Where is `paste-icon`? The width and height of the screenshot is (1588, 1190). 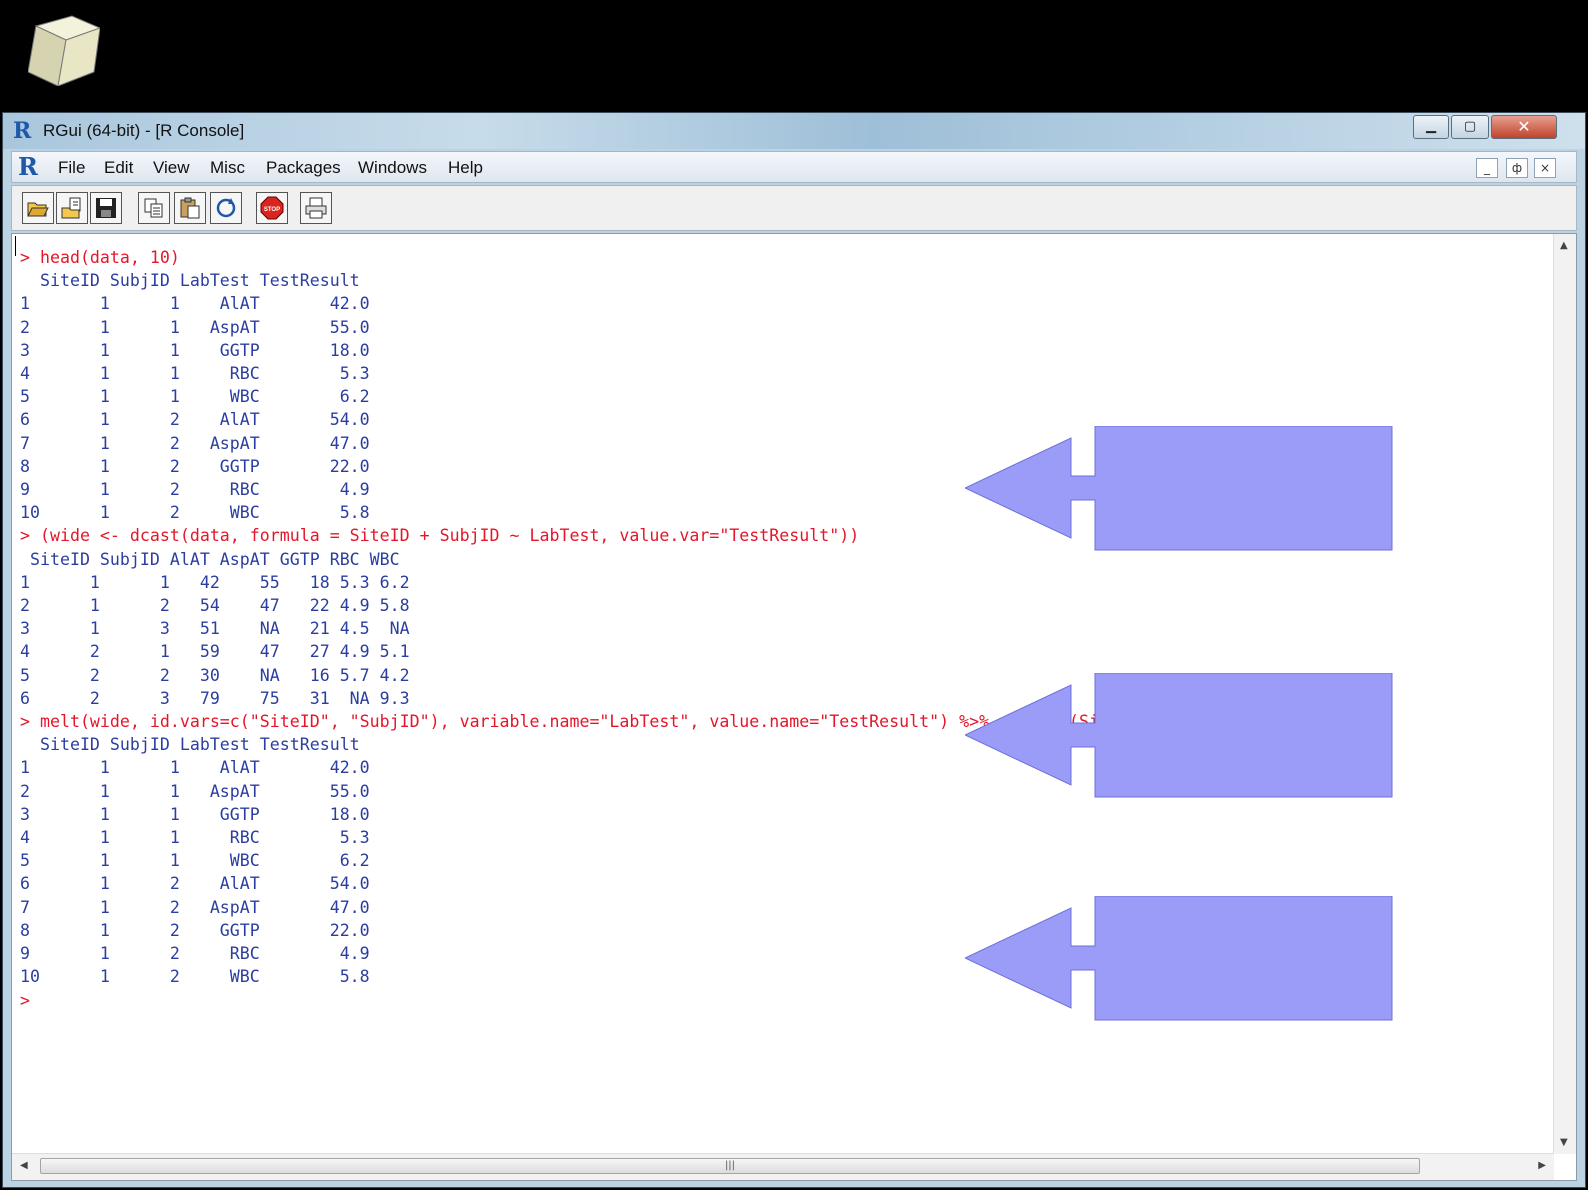 paste-icon is located at coordinates (190, 208).